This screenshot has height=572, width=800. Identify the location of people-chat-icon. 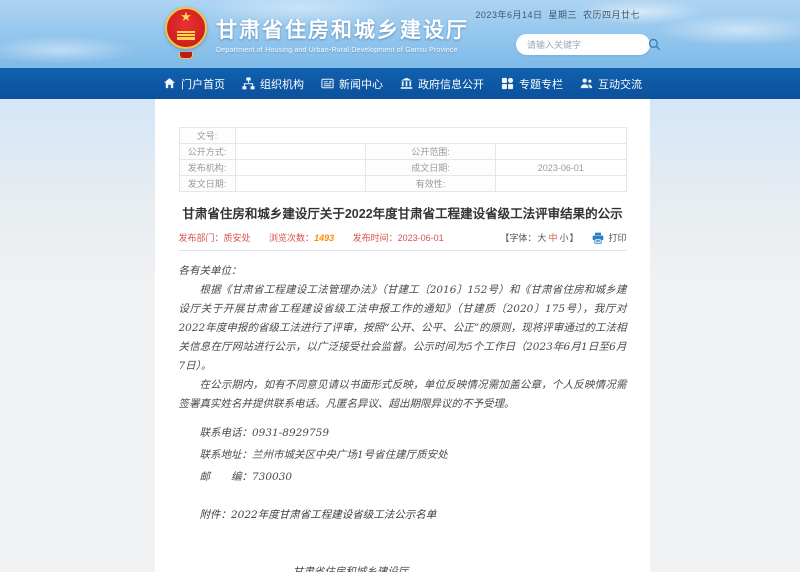
(586, 83).